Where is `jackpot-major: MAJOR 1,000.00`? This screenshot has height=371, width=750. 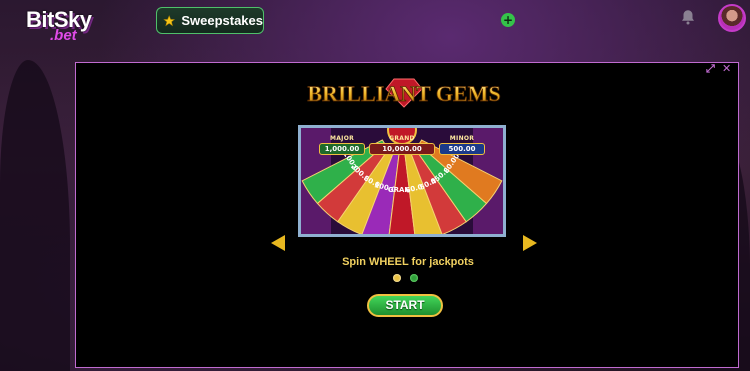 jackpot-major: MAJOR 1,000.00 is located at coordinates (342, 145).